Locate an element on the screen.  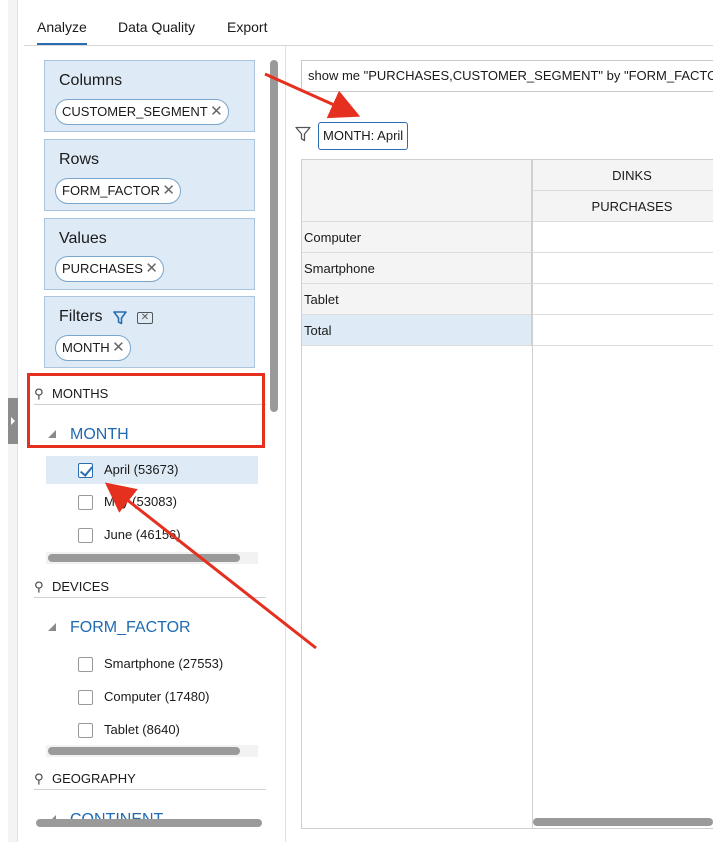
tab-analyze: Analyze is located at coordinates (62, 32).